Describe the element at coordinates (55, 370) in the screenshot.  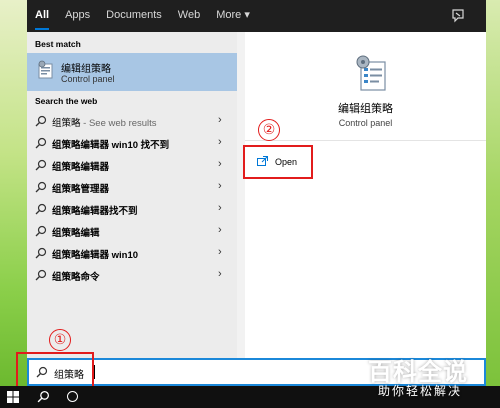
I see `search-annotation-box` at that location.